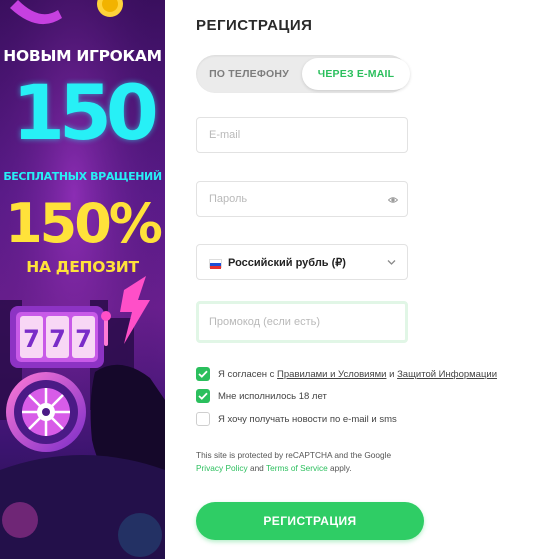 The width and height of the screenshot is (550, 559). I want to click on tab-by-email: ЧЕРЕЗ E-MAIL, so click(356, 74).